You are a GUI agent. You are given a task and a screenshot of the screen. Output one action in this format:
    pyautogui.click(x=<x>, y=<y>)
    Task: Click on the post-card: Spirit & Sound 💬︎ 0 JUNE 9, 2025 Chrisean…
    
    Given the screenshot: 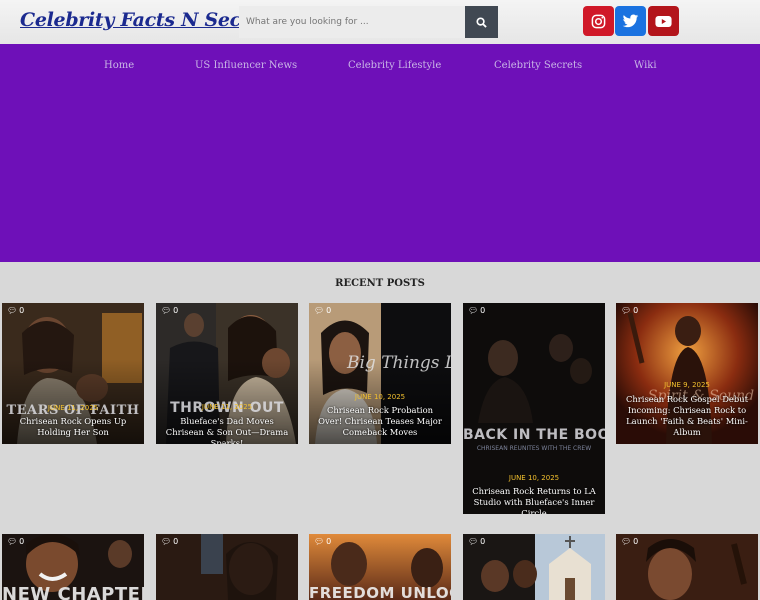 What is the action you would take?
    pyautogui.click(x=687, y=373)
    